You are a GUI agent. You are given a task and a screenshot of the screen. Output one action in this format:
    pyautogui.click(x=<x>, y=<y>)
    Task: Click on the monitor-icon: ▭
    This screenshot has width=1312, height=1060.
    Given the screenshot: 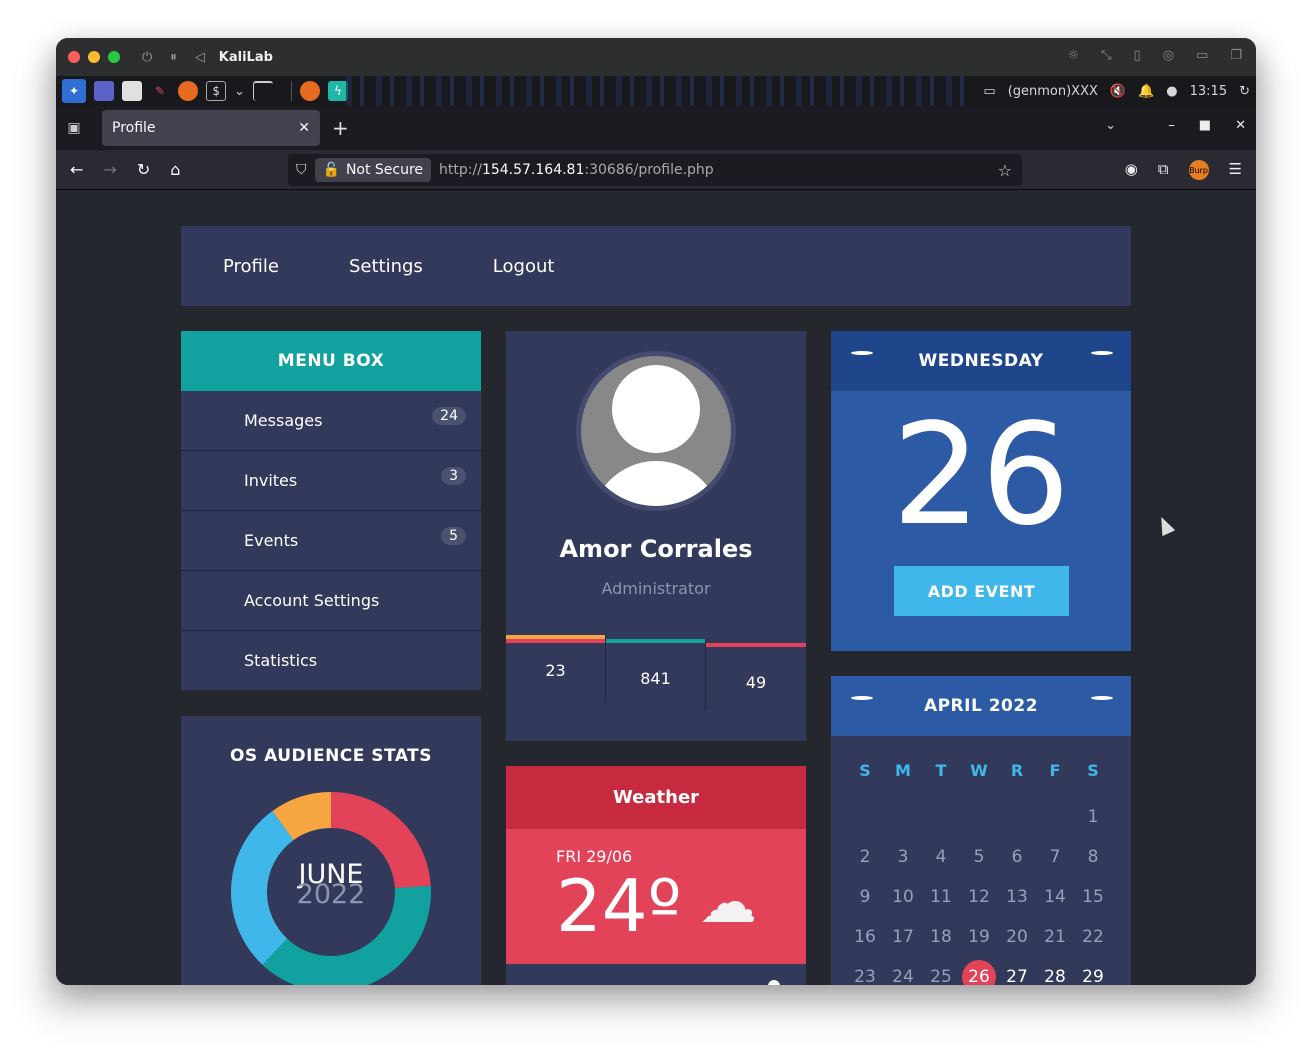 What is the action you would take?
    pyautogui.click(x=989, y=91)
    